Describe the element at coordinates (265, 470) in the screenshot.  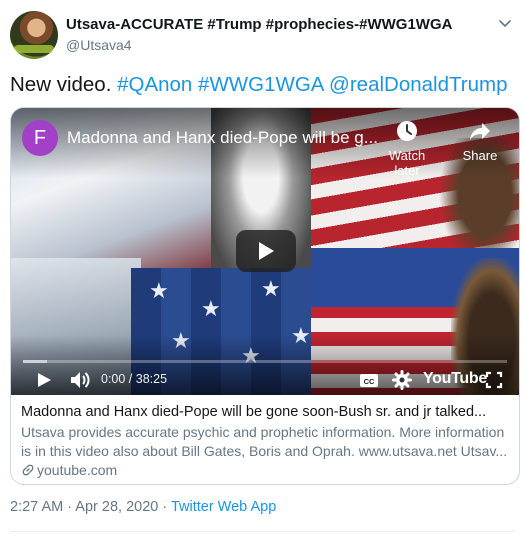
I see `card-domain: youtube.com` at that location.